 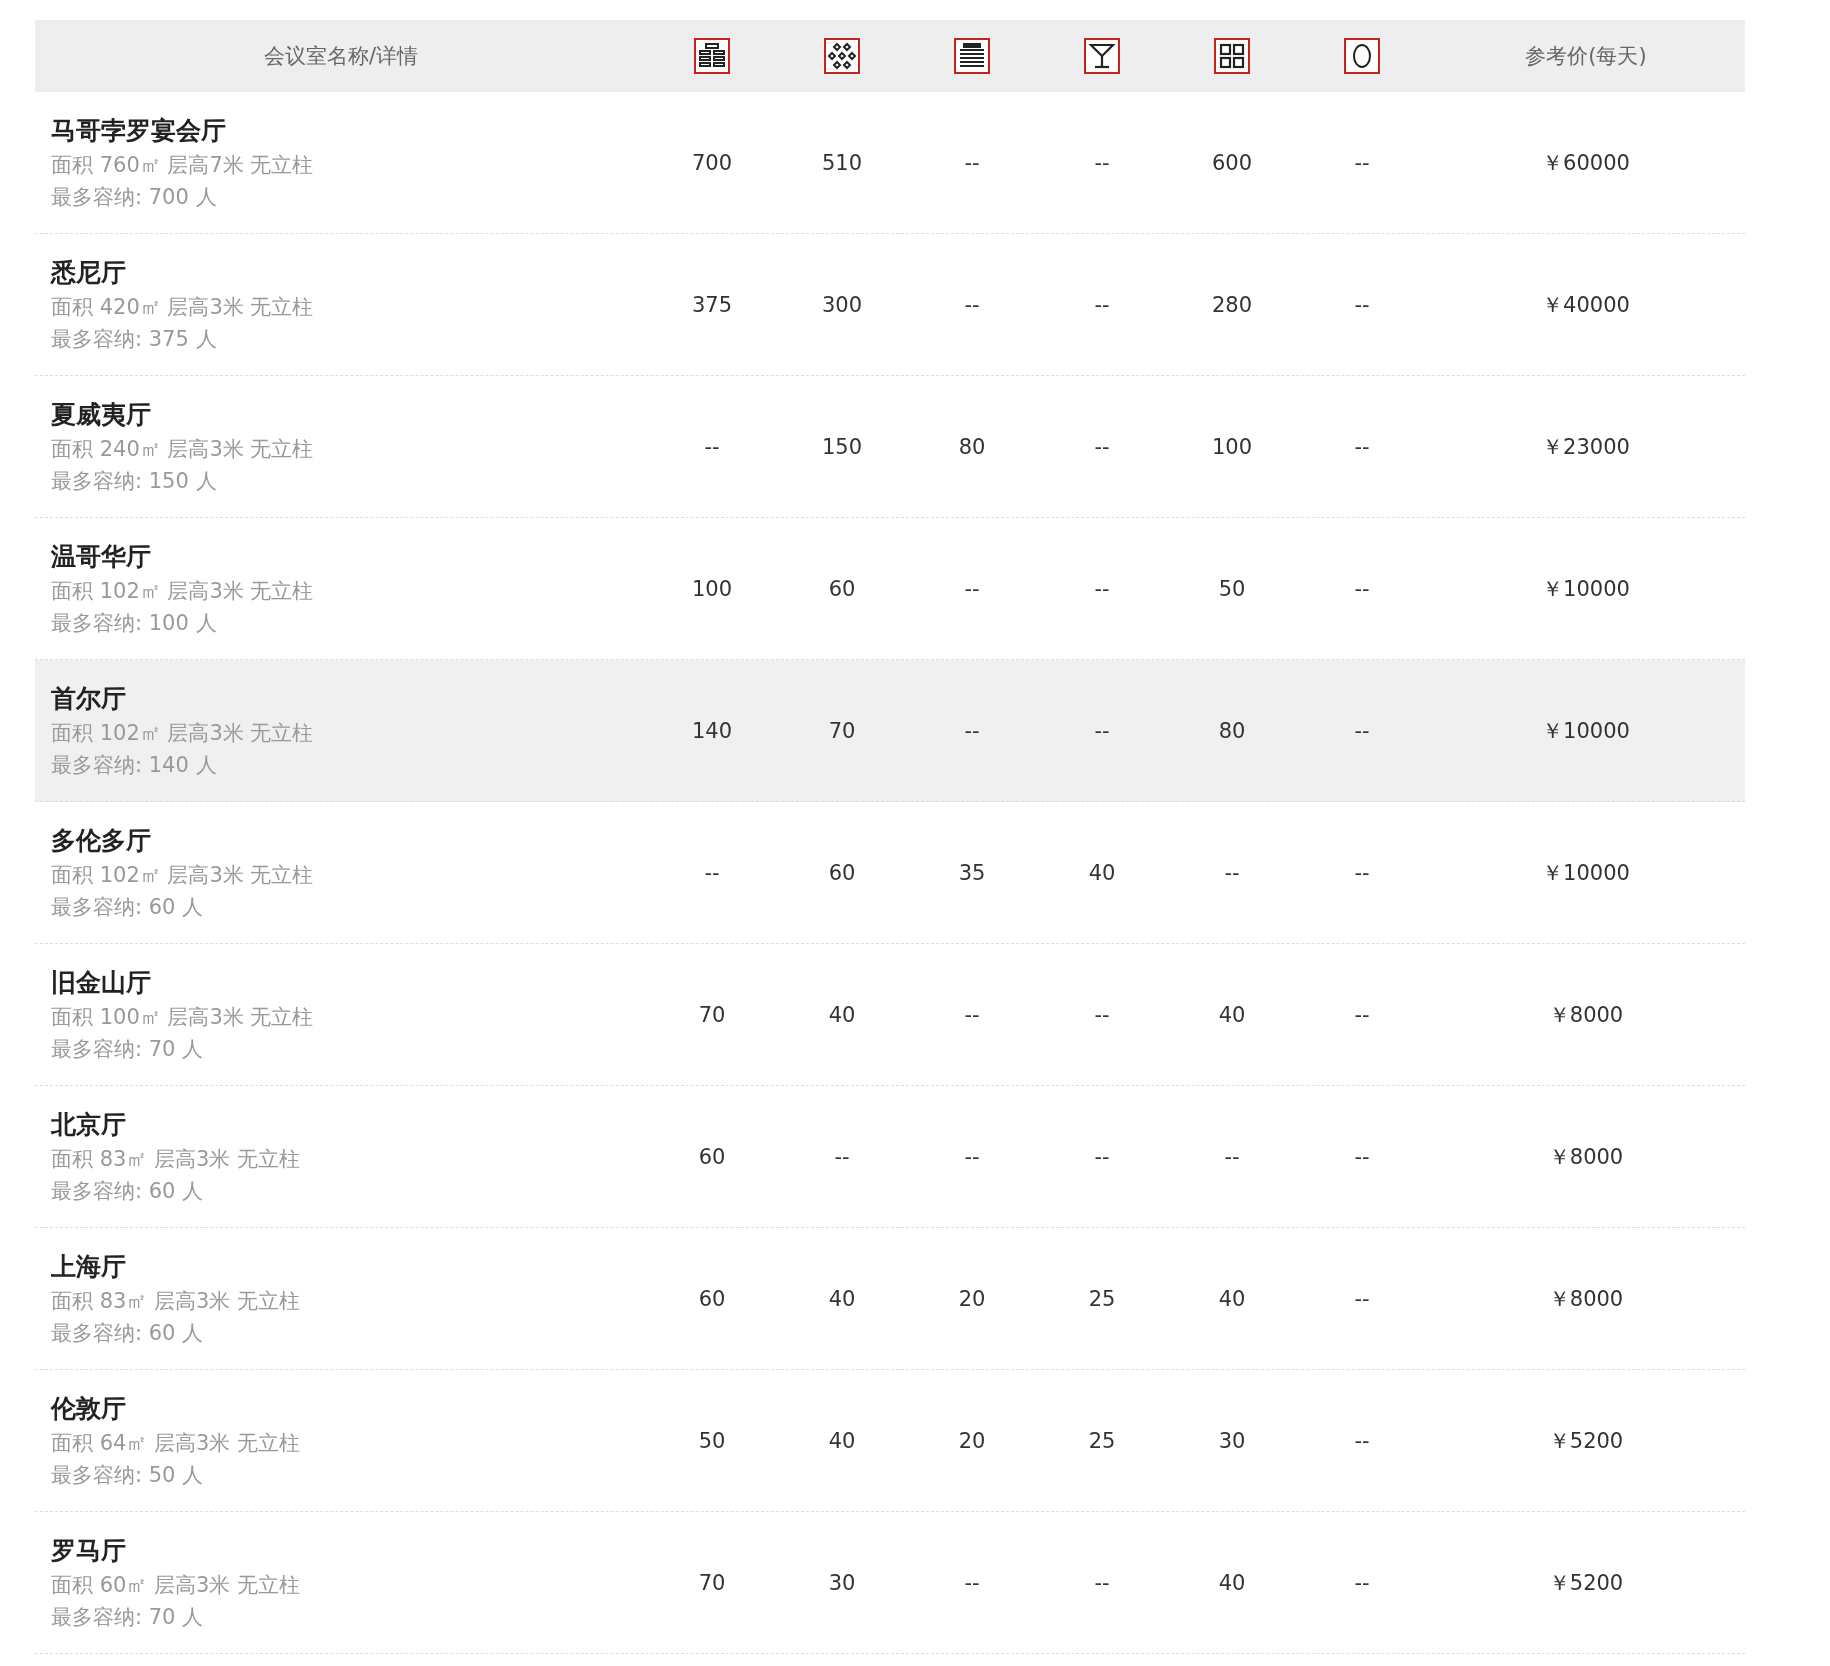 I want to click on table-cell: 300, so click(x=842, y=304).